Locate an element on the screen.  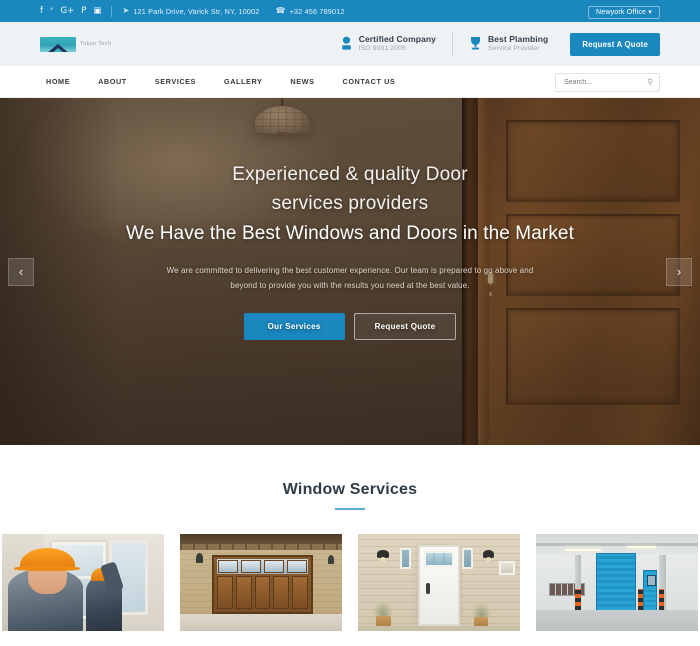
certified-company-info: Certified Company ISO 9001:2005 is located at coordinates (388, 44).